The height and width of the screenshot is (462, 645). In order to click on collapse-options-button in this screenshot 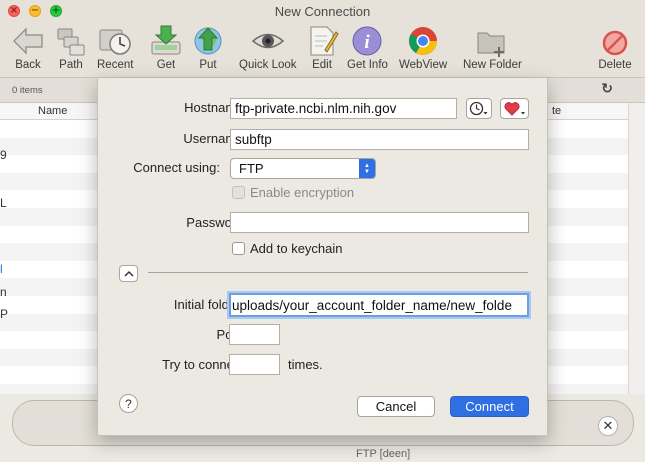, I will do `click(128, 273)`.